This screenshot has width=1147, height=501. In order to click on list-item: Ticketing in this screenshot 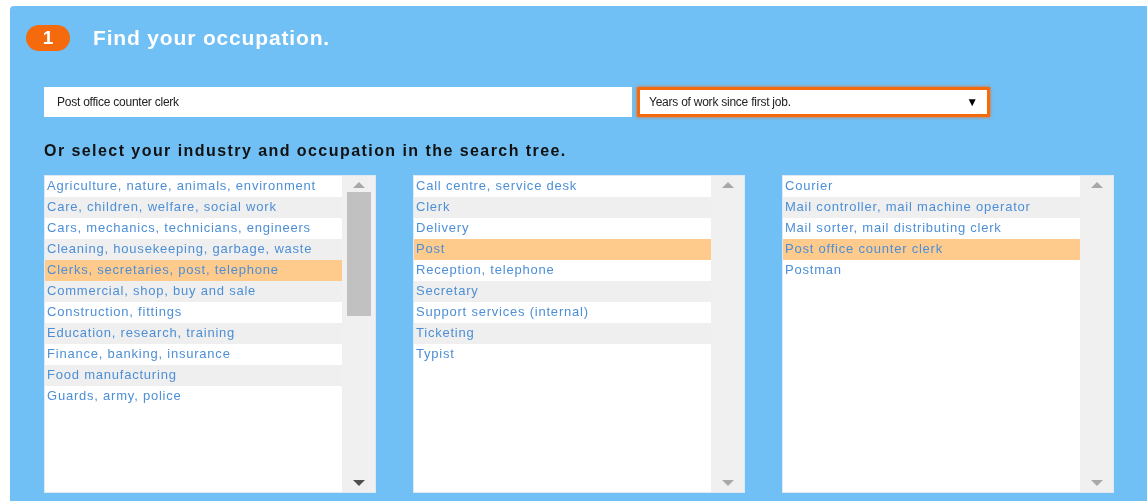, I will do `click(562, 333)`.